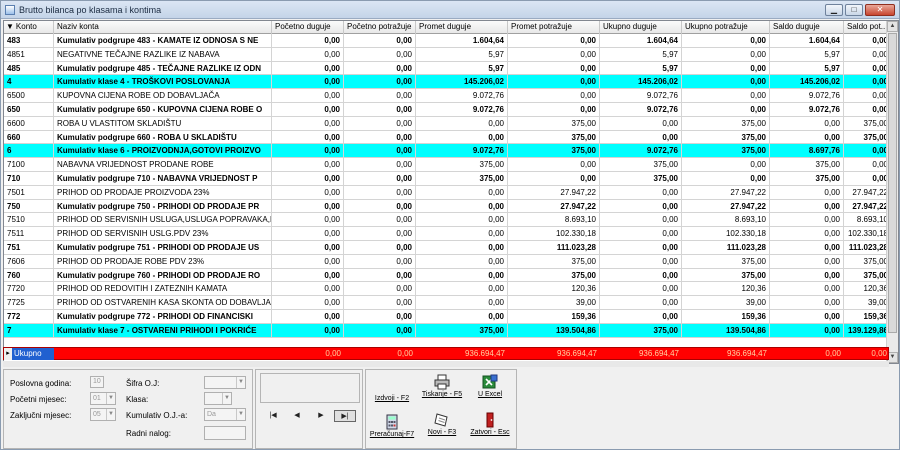 The width and height of the screenshot is (900, 450). What do you see at coordinates (462, 40) in the screenshot?
I see `cell-promet-duguje: 1.604,64` at bounding box center [462, 40].